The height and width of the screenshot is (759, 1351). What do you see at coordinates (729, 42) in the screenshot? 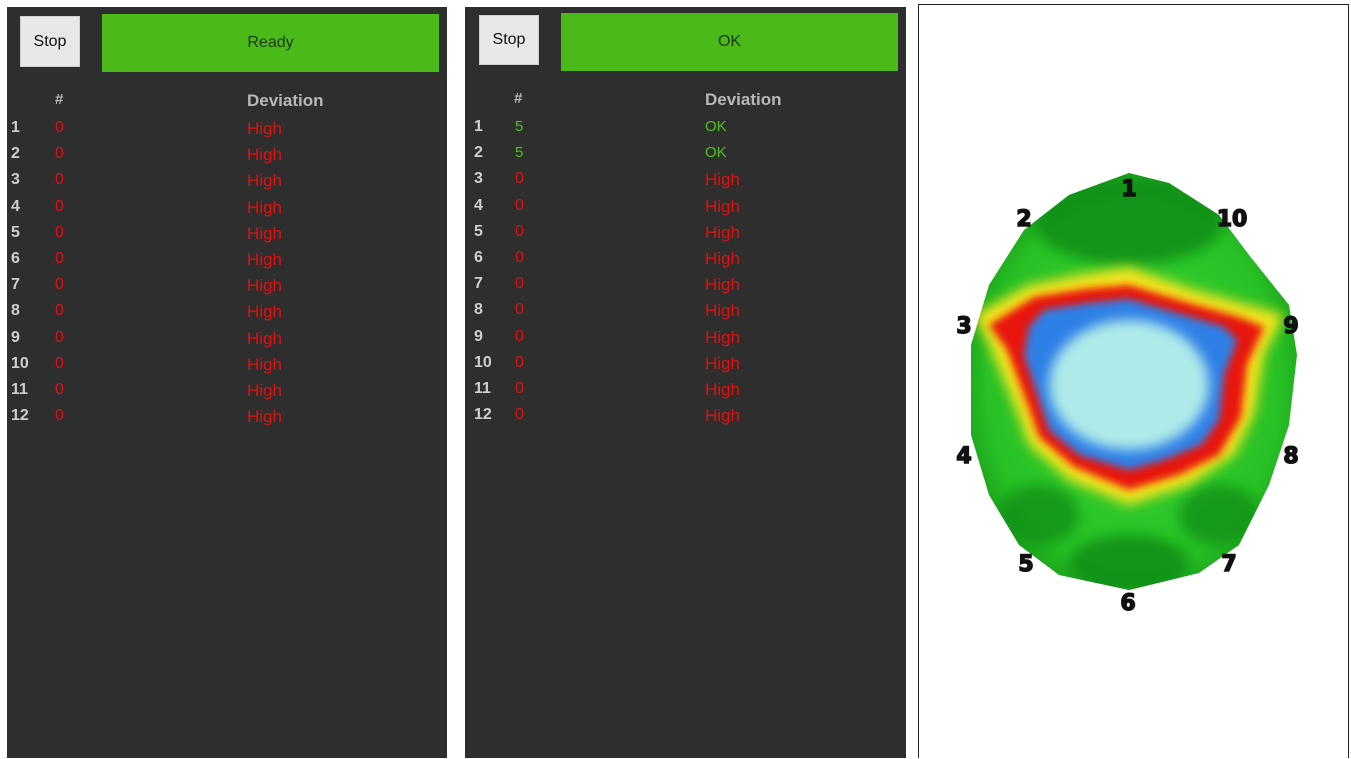
I see `status-bar: OK` at bounding box center [729, 42].